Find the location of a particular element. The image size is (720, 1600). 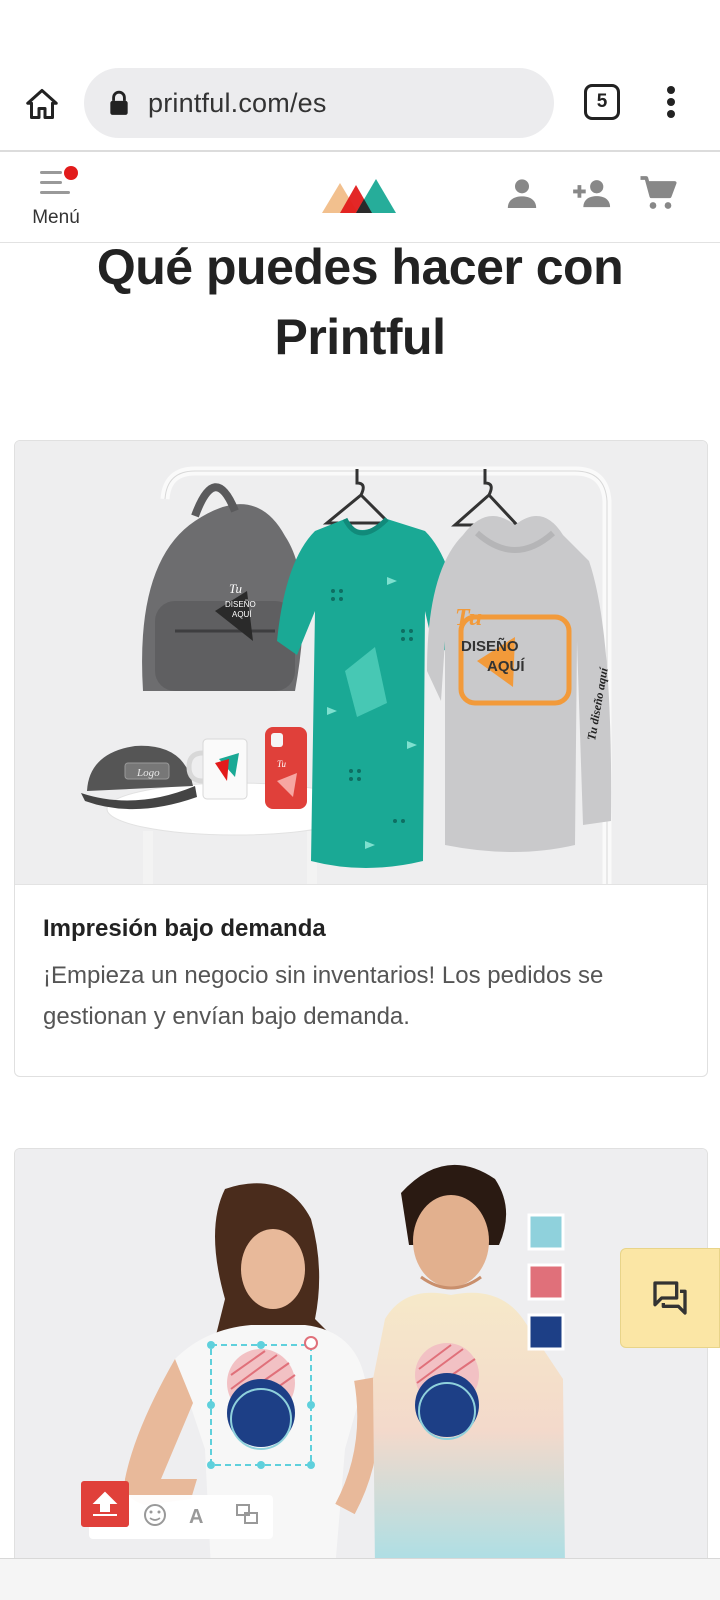

card-title: Impresión bajo demanda is located at coordinates (184, 928).